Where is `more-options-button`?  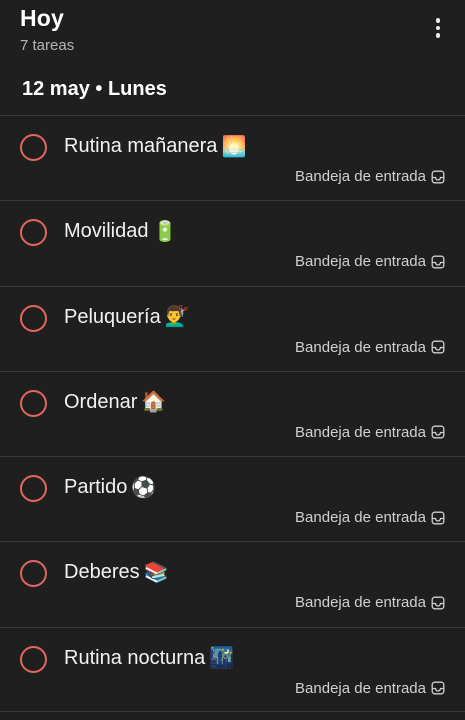
more-options-button is located at coordinates (438, 28).